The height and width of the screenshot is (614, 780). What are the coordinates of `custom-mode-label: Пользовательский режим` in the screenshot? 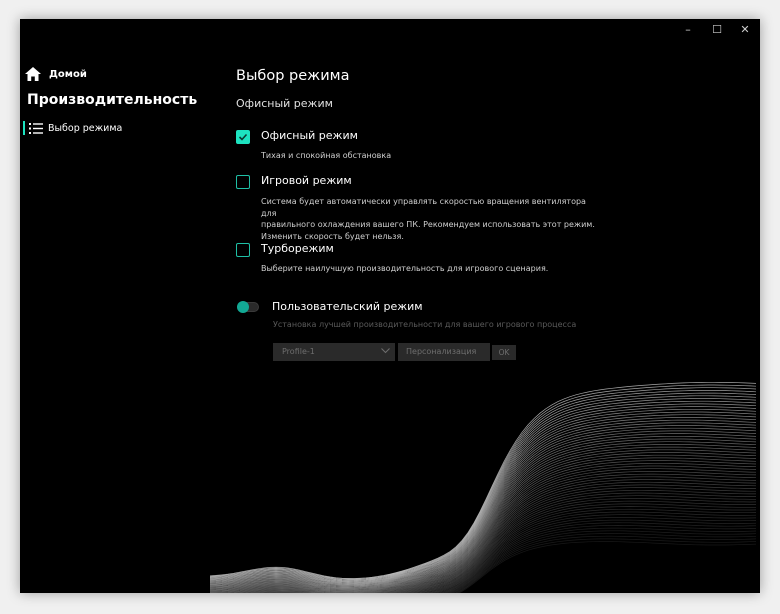 It's located at (347, 306).